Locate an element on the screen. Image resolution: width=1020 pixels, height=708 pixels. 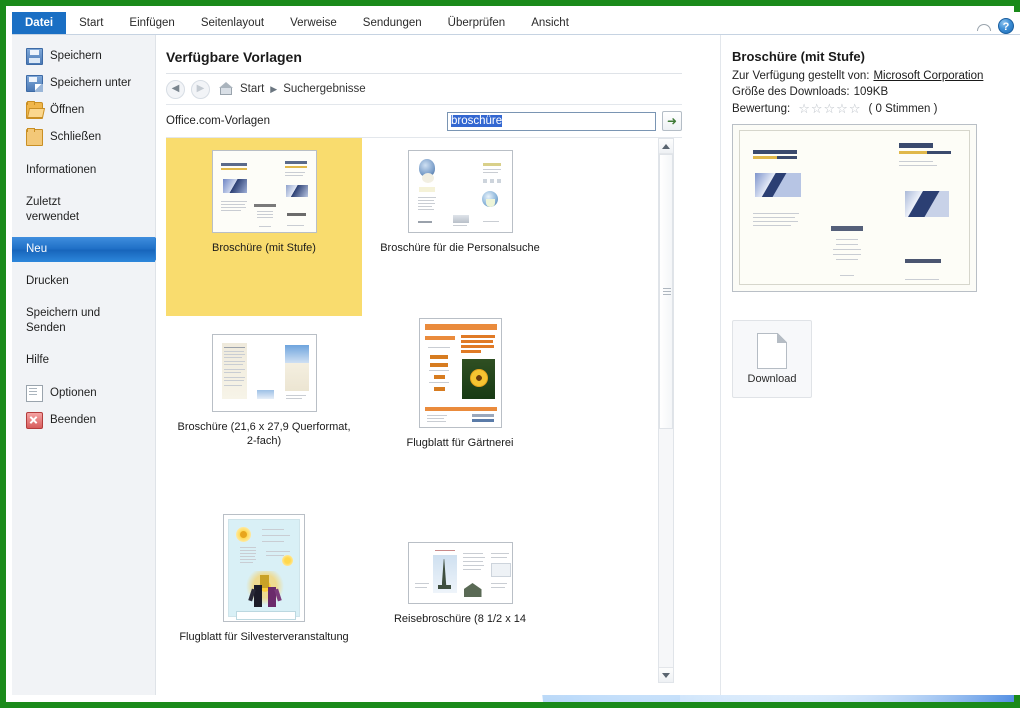
template-label: Reisebroschüre (8 1/2 x 14 is located at coordinates (460, 619).